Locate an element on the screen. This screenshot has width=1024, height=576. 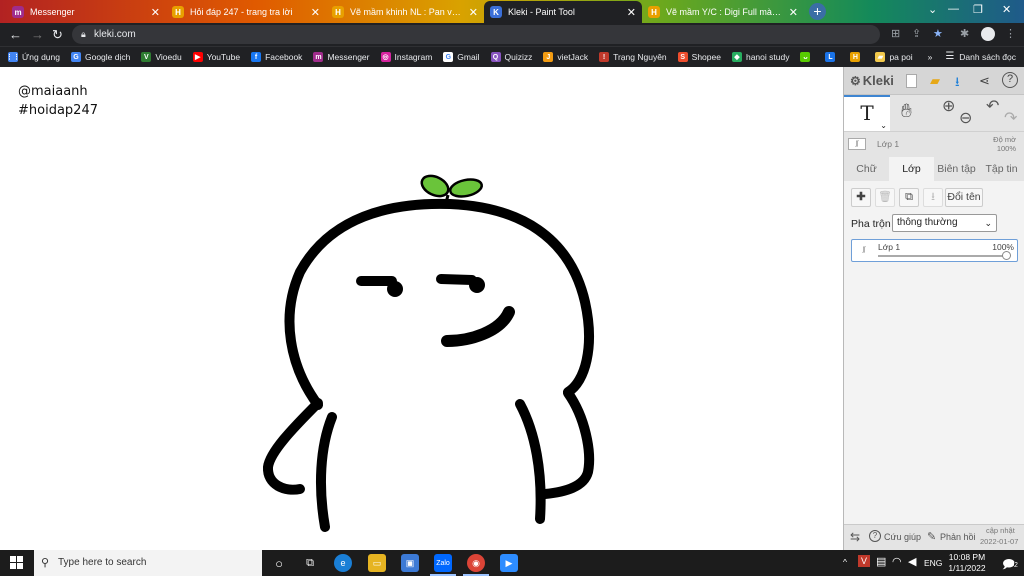
delete-layer-button: 🗑︎ is located at coordinates (885, 197).